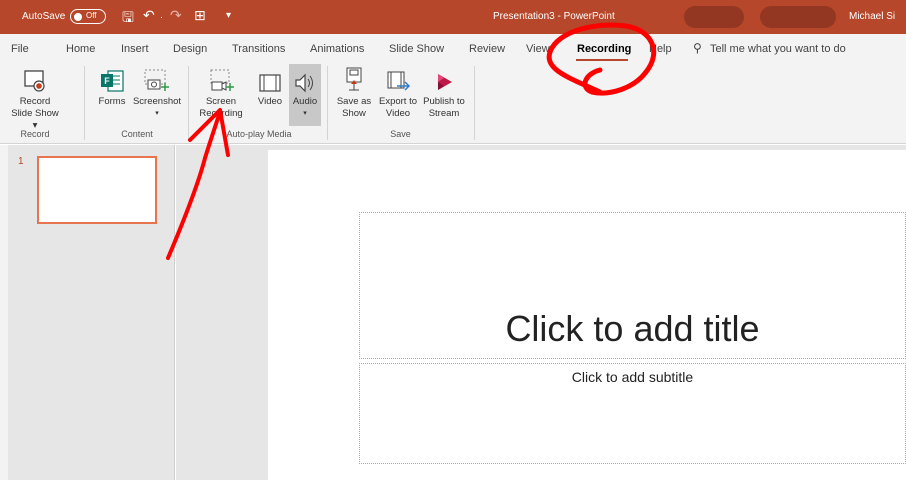 The image size is (906, 480). I want to click on tab-view: View, so click(538, 49).